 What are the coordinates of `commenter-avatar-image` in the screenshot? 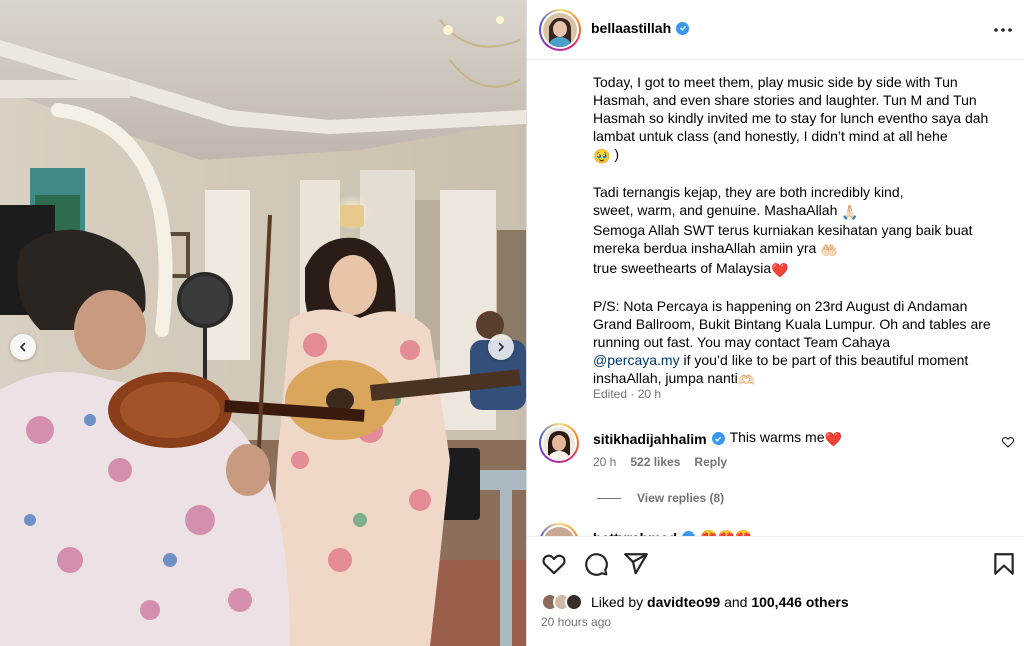 It's located at (559, 443).